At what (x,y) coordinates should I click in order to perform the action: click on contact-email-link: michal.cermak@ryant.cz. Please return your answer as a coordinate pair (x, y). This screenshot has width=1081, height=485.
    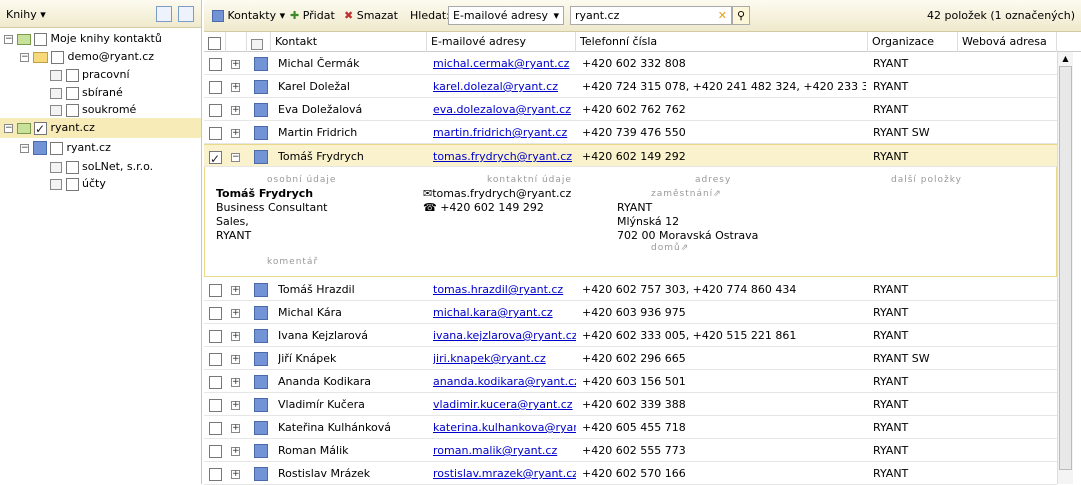
    Looking at the image, I should click on (504, 63).